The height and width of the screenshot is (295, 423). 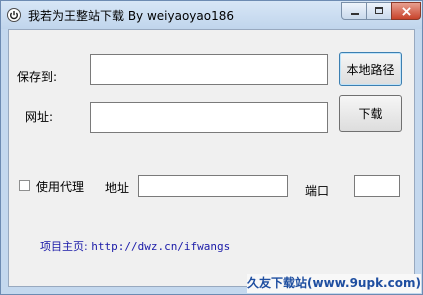 I want to click on homepage-url: http://dwz.cn/ifwangs, so click(x=161, y=246).